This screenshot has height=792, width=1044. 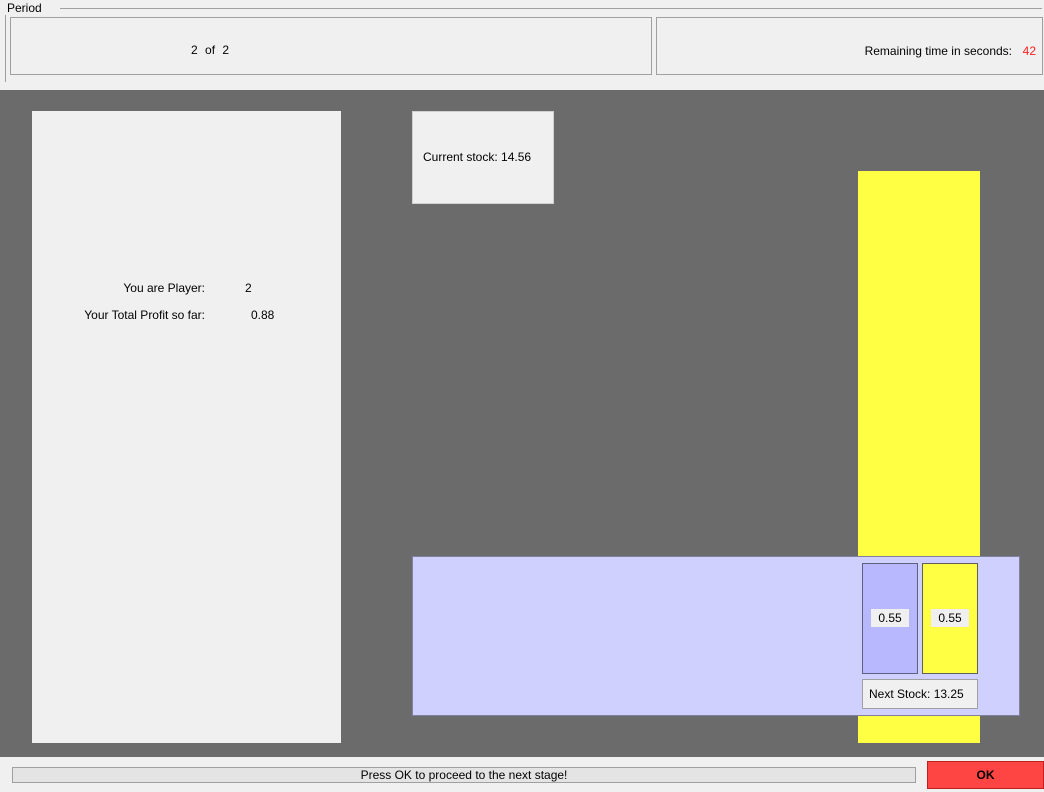 I want to click on own-extraction-value: 0.55, so click(x=890, y=618).